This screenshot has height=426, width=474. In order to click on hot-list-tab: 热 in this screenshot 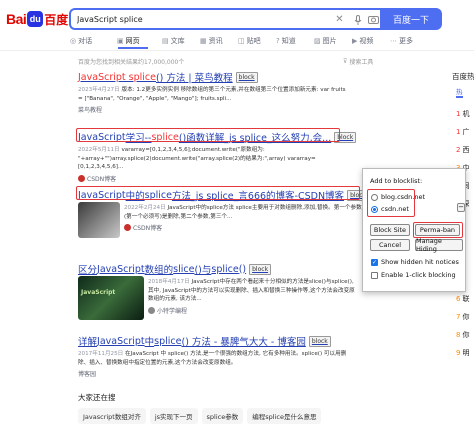, I will do `click(459, 92)`.